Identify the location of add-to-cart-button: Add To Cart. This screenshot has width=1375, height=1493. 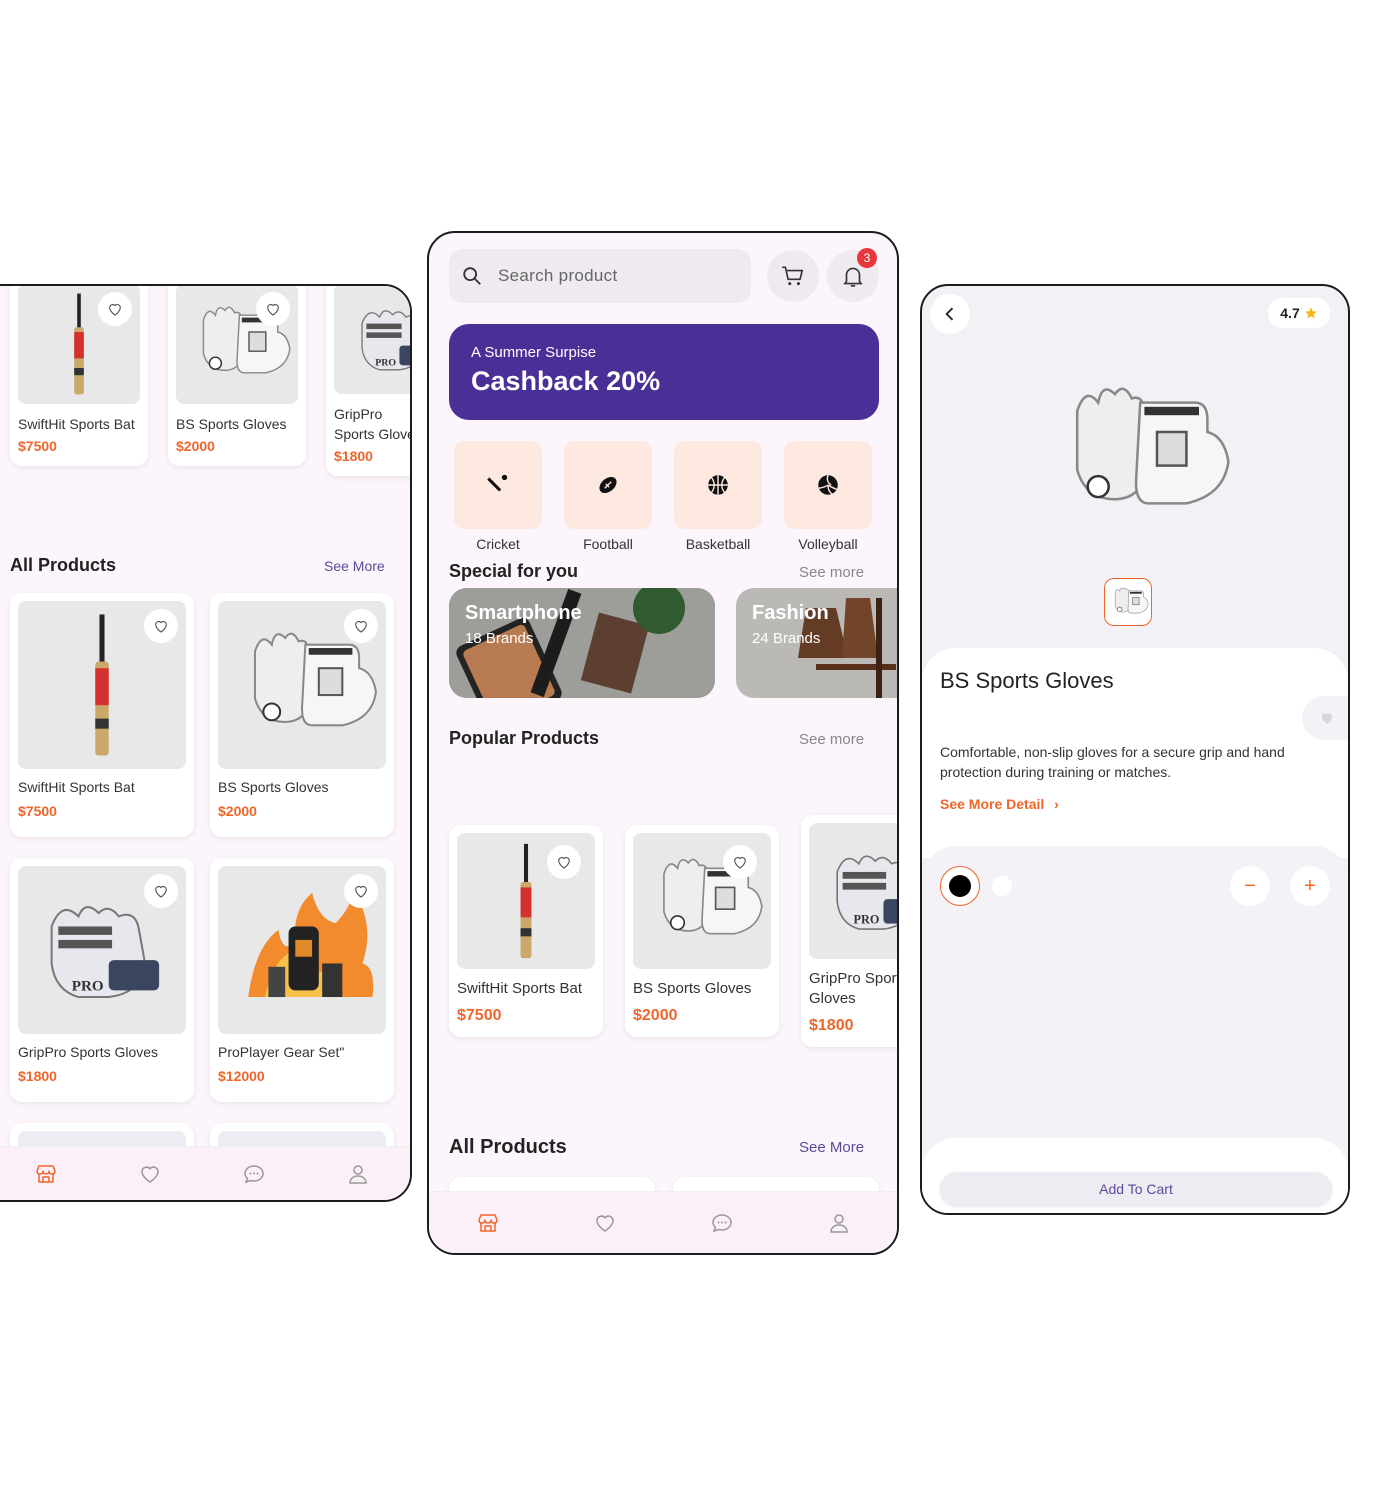
(1136, 1189).